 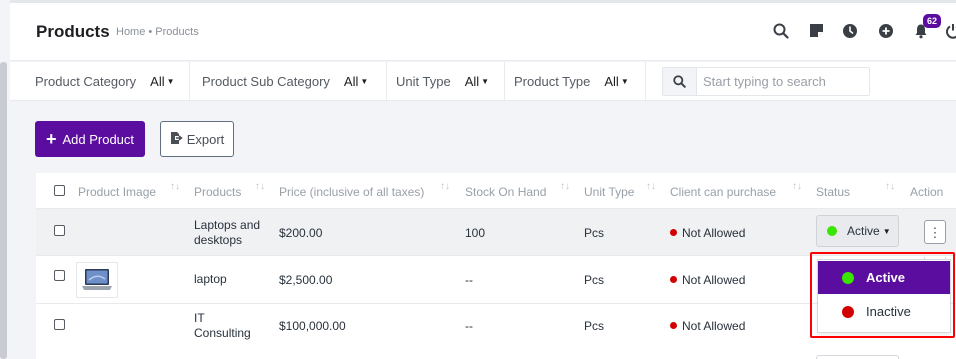 What do you see at coordinates (3, 210) in the screenshot?
I see `scrollbar-thumb` at bounding box center [3, 210].